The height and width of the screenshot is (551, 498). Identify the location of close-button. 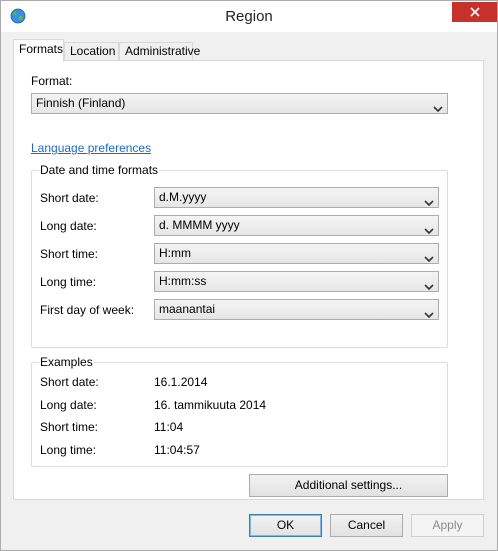
(474, 12).